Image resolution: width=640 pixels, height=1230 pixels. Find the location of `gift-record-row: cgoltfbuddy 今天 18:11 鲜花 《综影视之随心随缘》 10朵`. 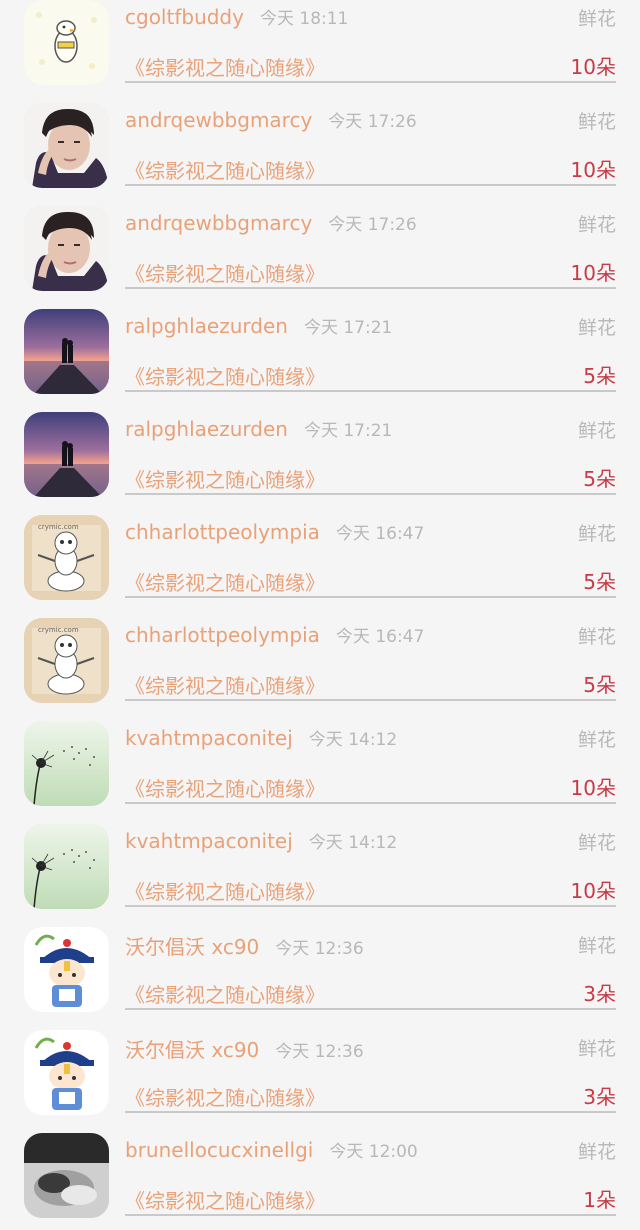

gift-record-row: cgoltfbuddy 今天 18:11 鲜花 《综影视之随心随缘》 10朵 is located at coordinates (320, 48).